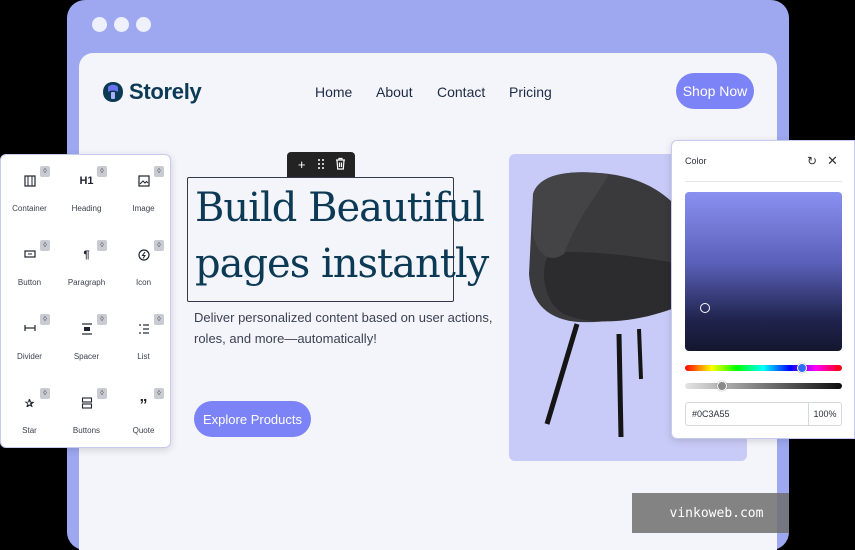  What do you see at coordinates (143, 330) in the screenshot?
I see `list-icon` at bounding box center [143, 330].